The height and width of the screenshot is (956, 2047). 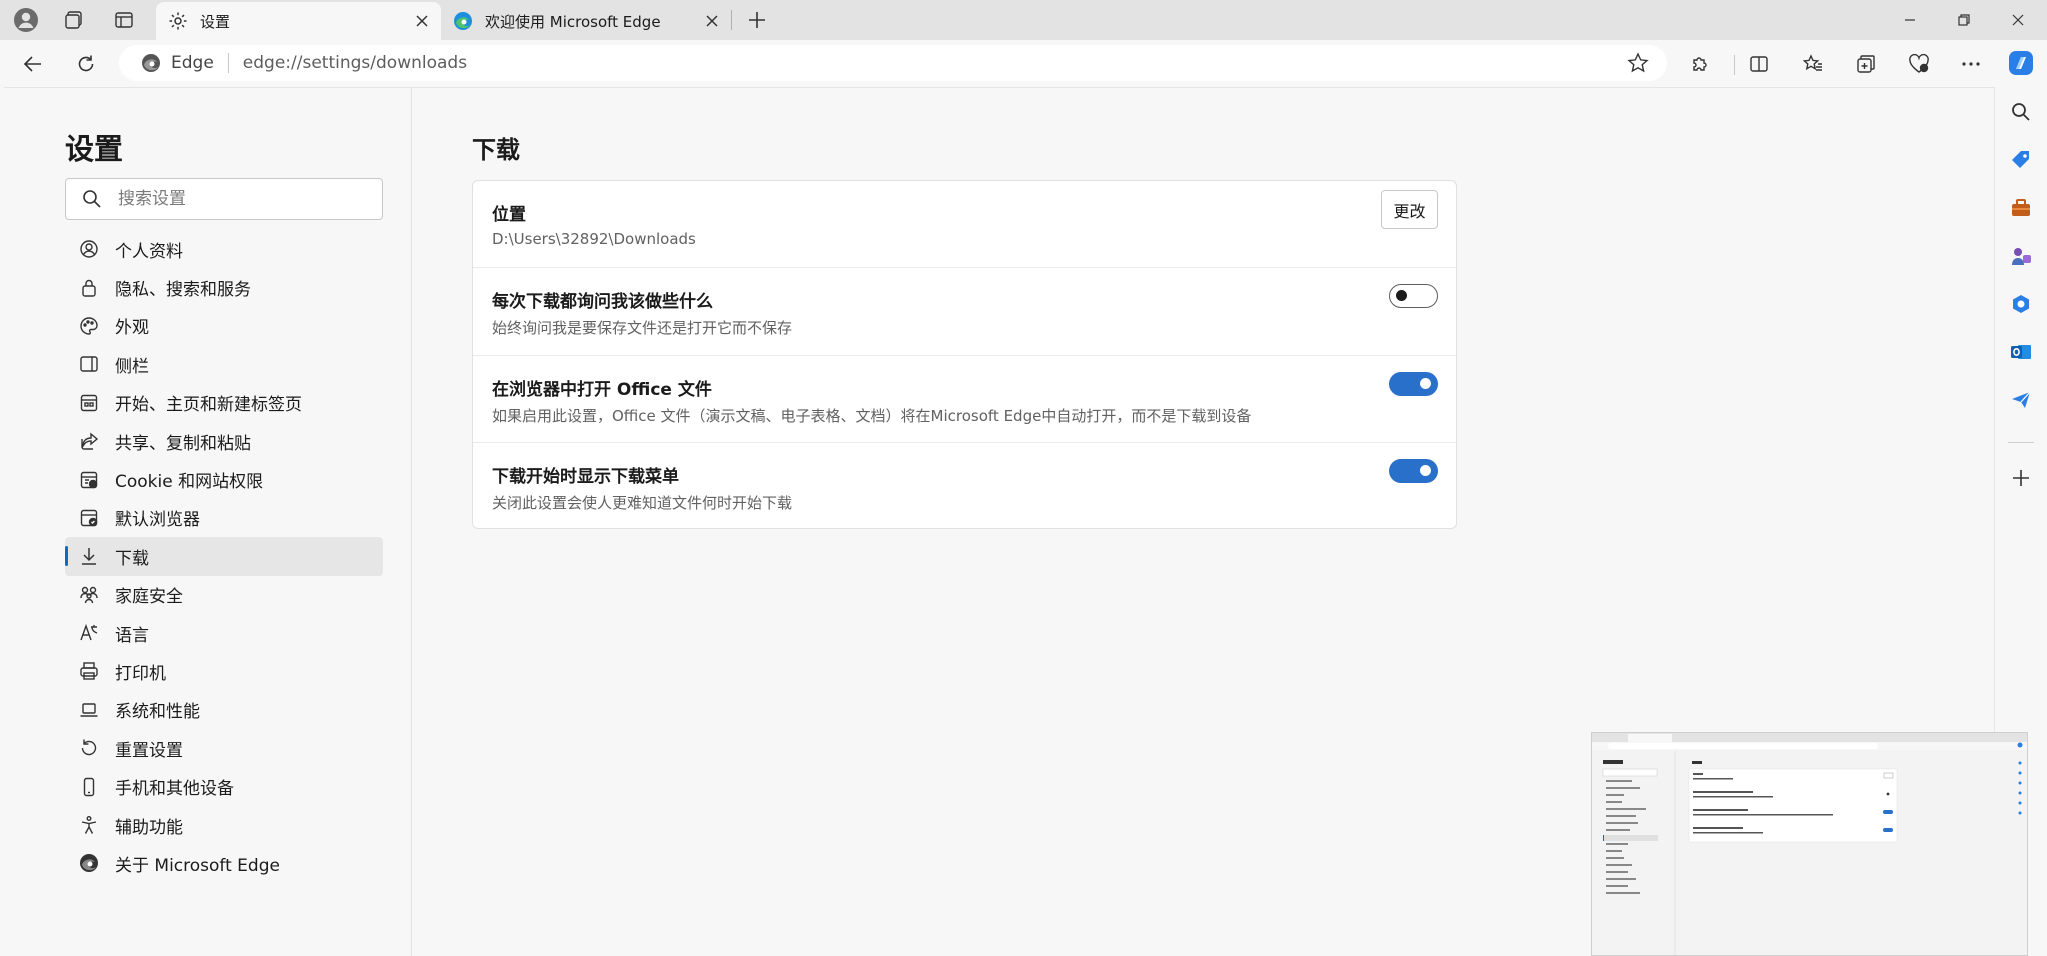 What do you see at coordinates (1413, 470) in the screenshot?
I see `show-downloads-menu-toggle` at bounding box center [1413, 470].